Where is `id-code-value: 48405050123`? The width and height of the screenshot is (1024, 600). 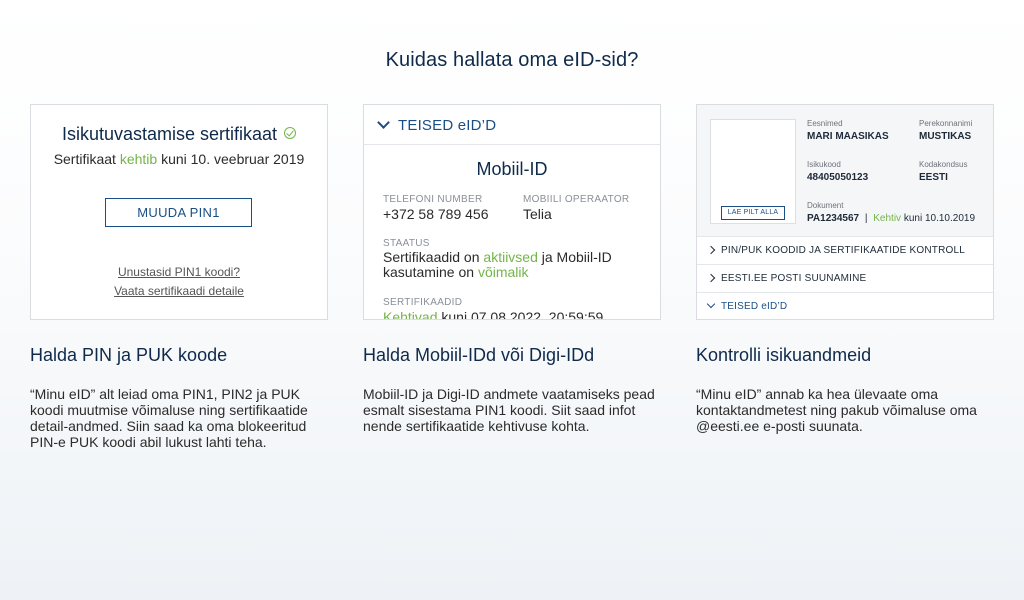 id-code-value: 48405050123 is located at coordinates (838, 177).